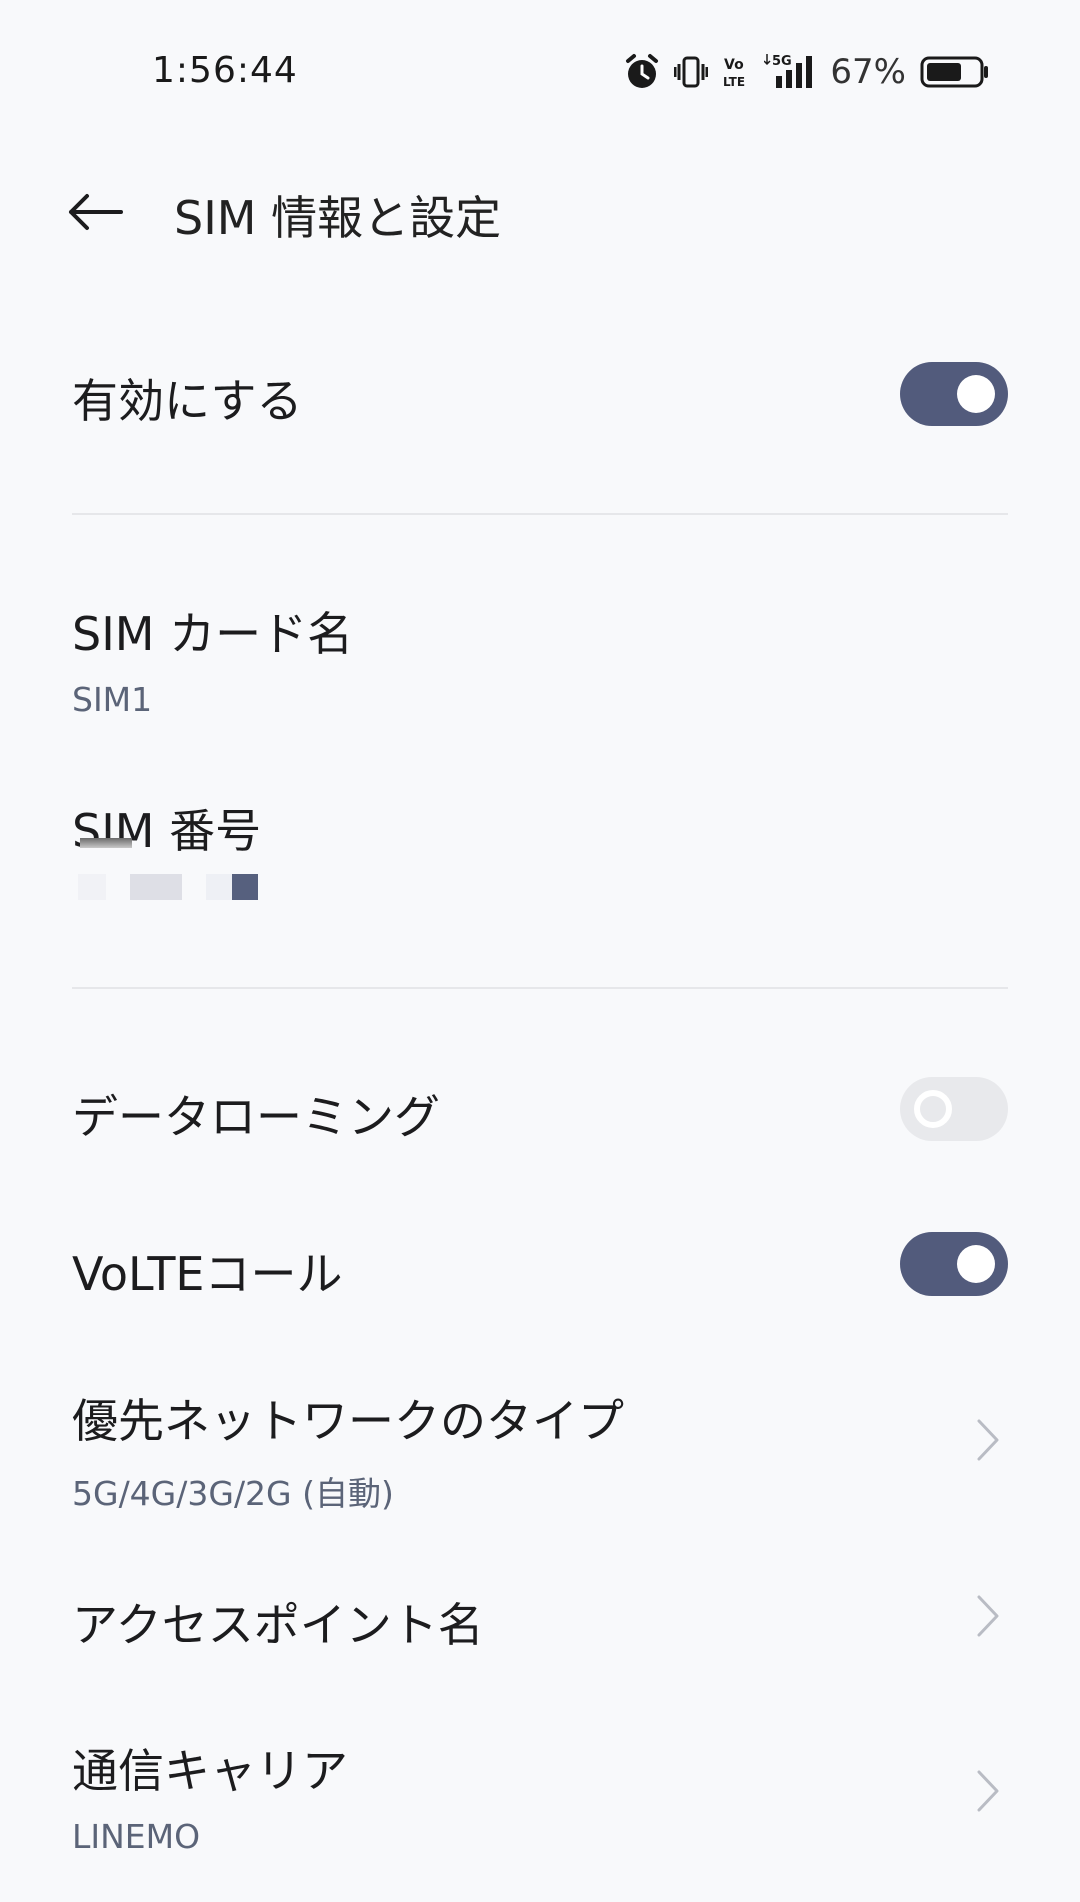 The height and width of the screenshot is (1902, 1080). What do you see at coordinates (954, 1264) in the screenshot?
I see `volte-call-toggle` at bounding box center [954, 1264].